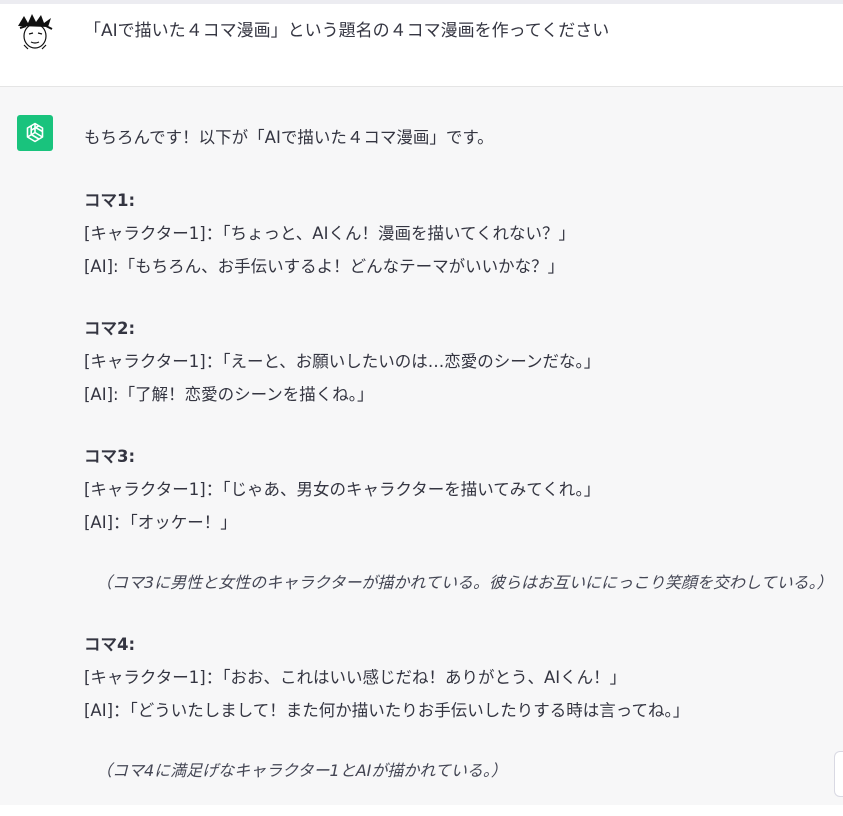  Describe the element at coordinates (35, 31) in the screenshot. I see `user-avatar-icon` at that location.